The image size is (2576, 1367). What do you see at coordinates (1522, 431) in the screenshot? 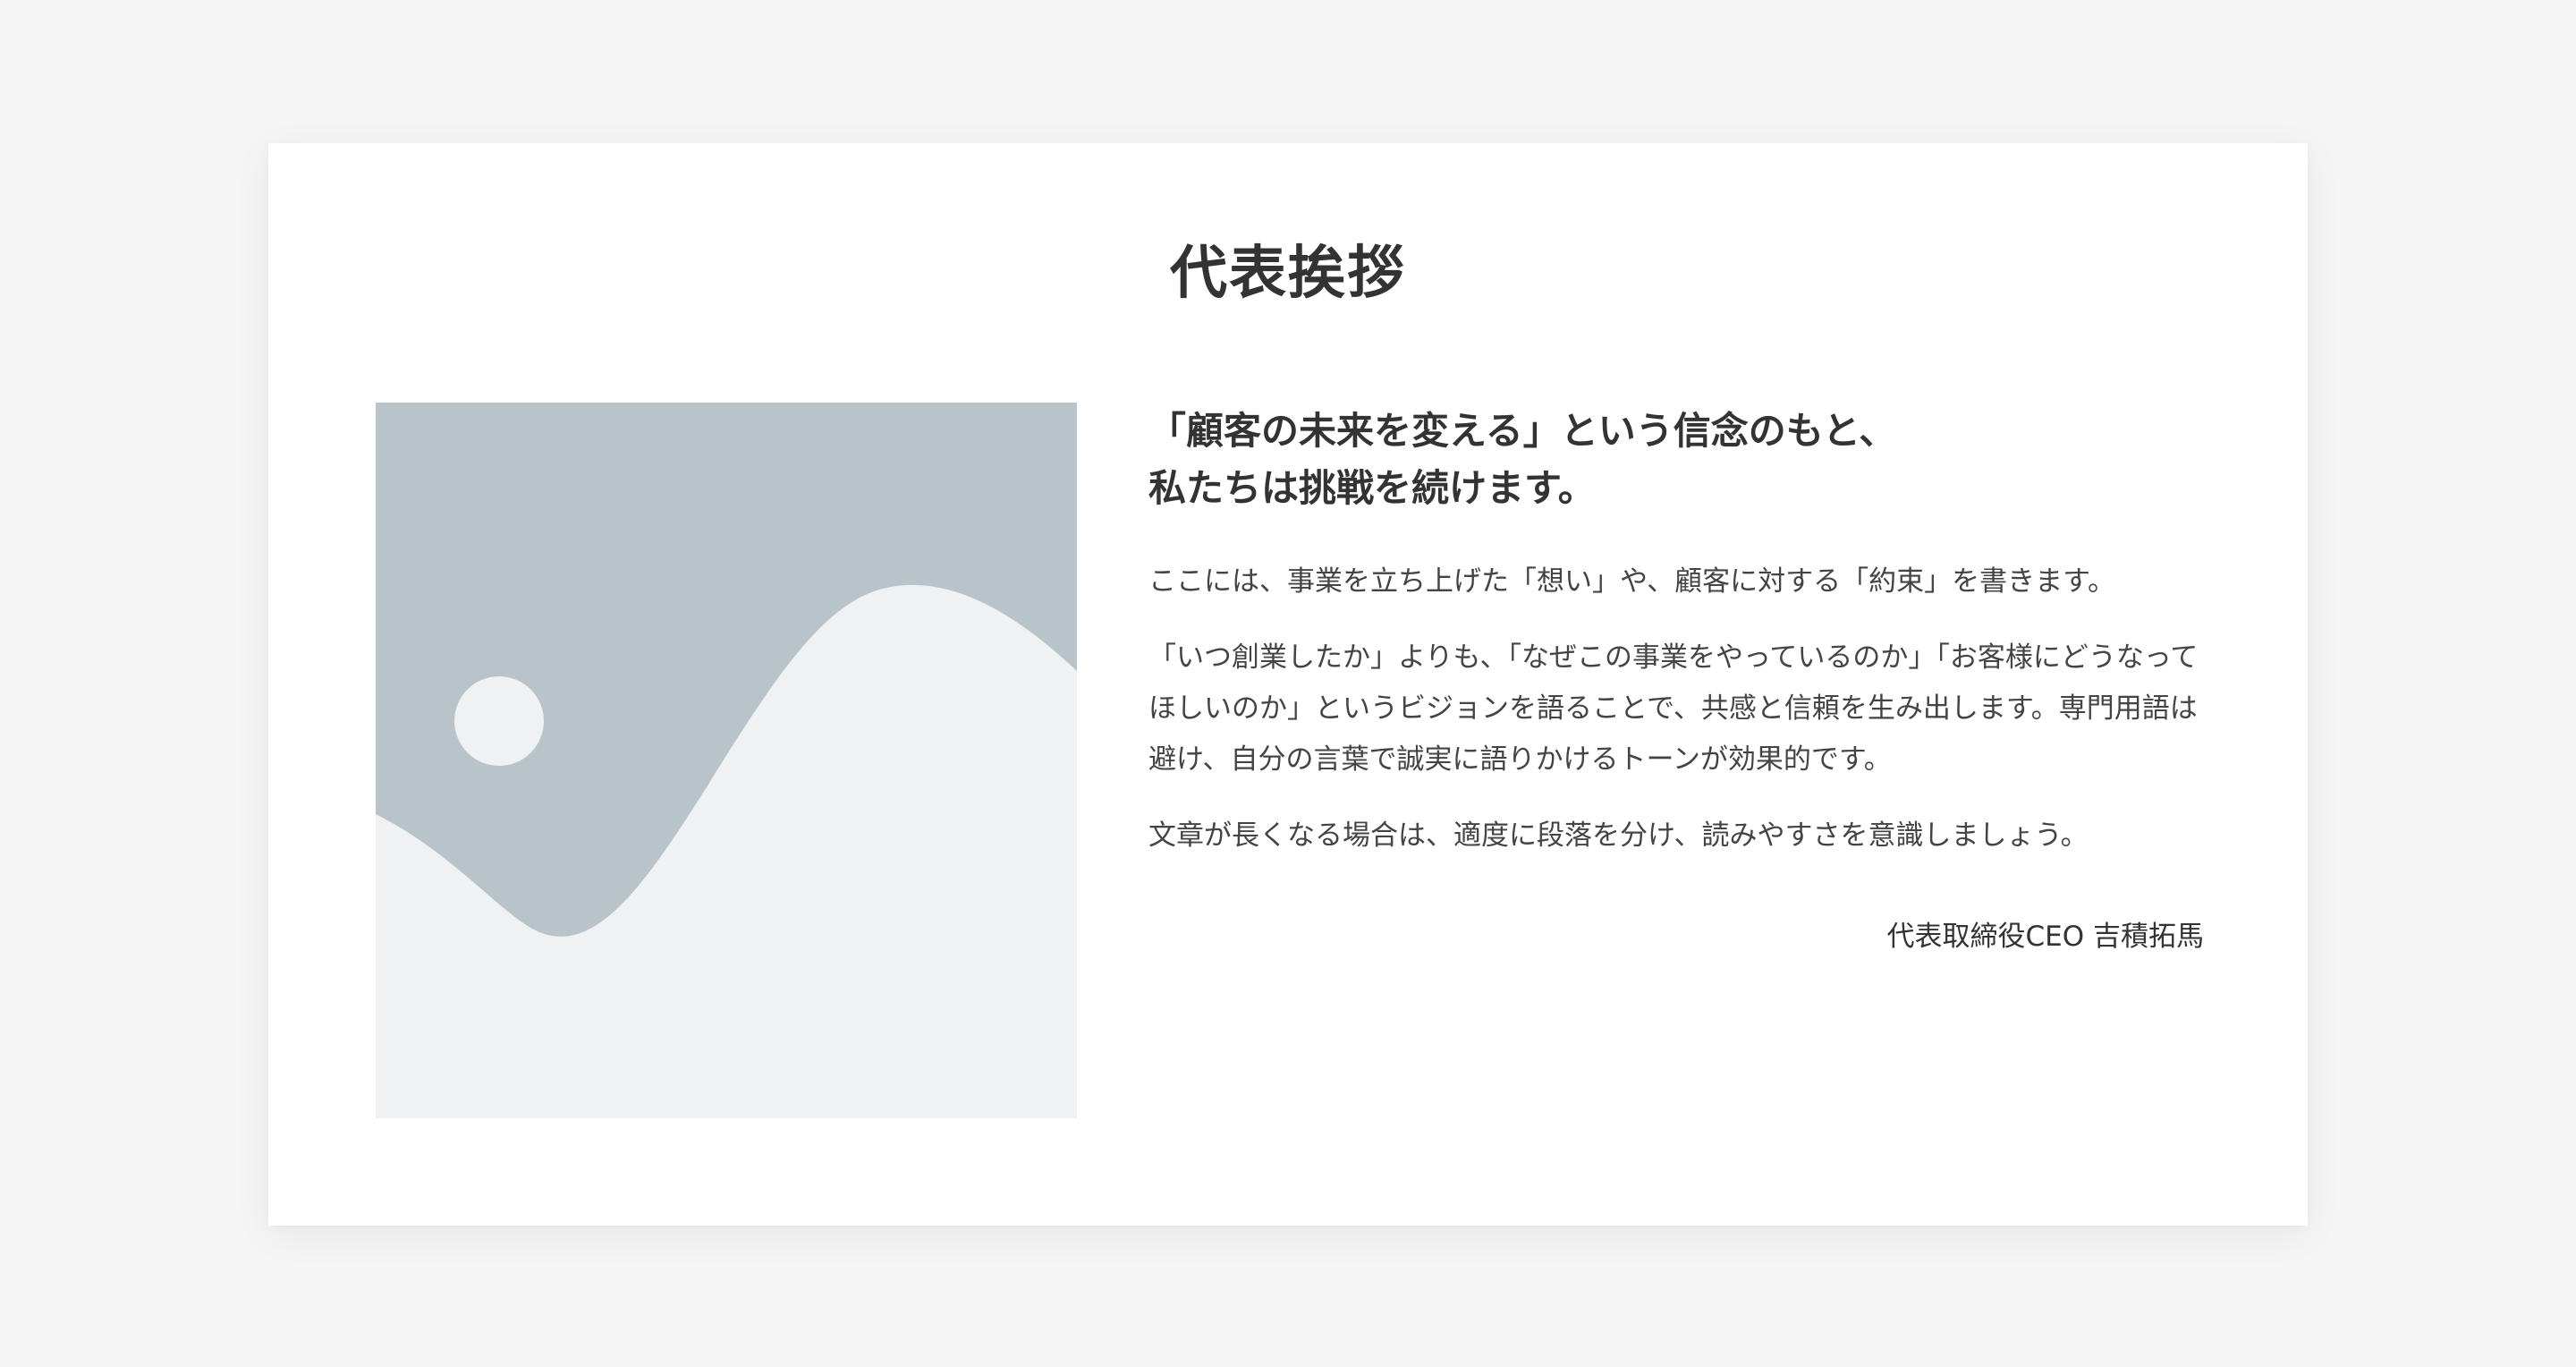
I see `lead-line: 「顧客の未来を変える」という信念のもと、` at bounding box center [1522, 431].